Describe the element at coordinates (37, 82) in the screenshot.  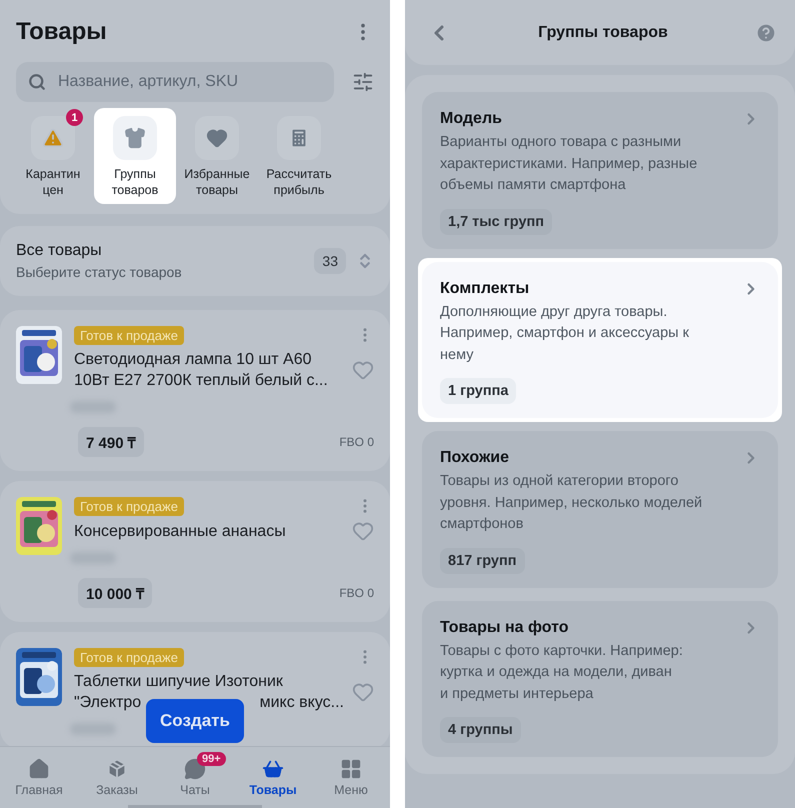
I see `search-icon` at that location.